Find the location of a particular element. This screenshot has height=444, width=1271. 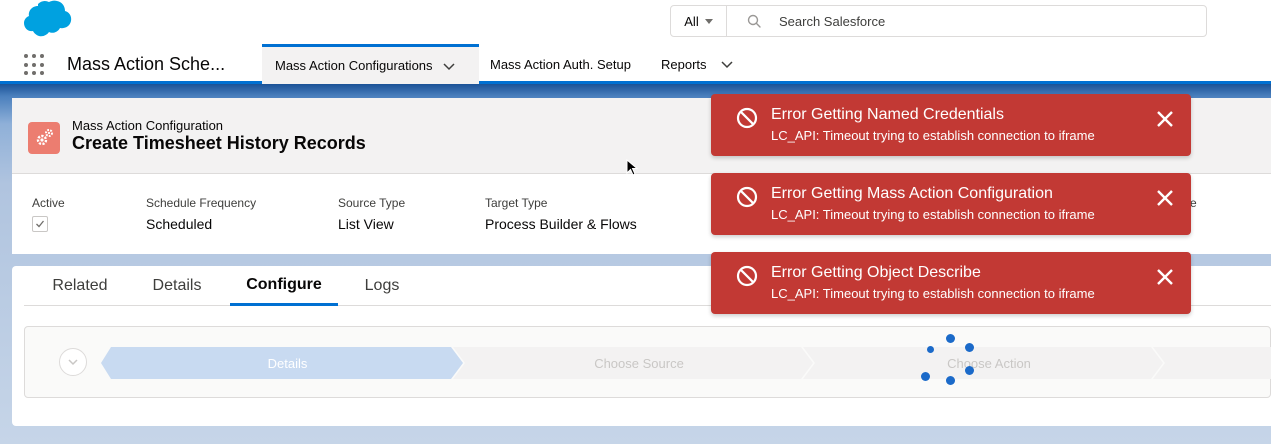

toast-title: Error Getting Mass Action Configuration is located at coordinates (912, 193).